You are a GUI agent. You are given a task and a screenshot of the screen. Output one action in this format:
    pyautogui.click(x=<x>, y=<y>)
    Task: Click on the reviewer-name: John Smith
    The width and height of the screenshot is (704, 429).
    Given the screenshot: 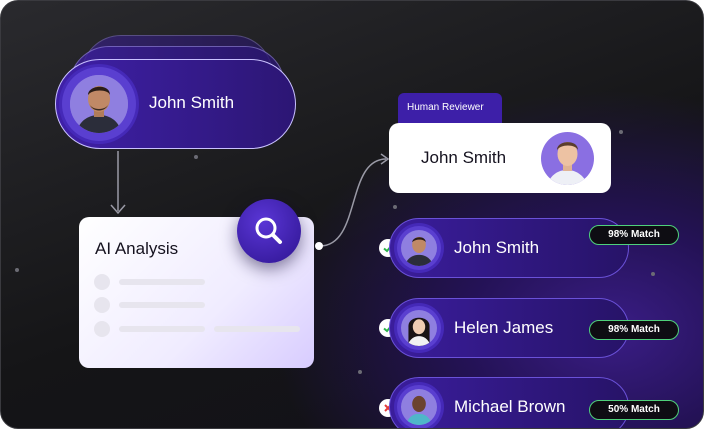 What is the action you would take?
    pyautogui.click(x=464, y=157)
    